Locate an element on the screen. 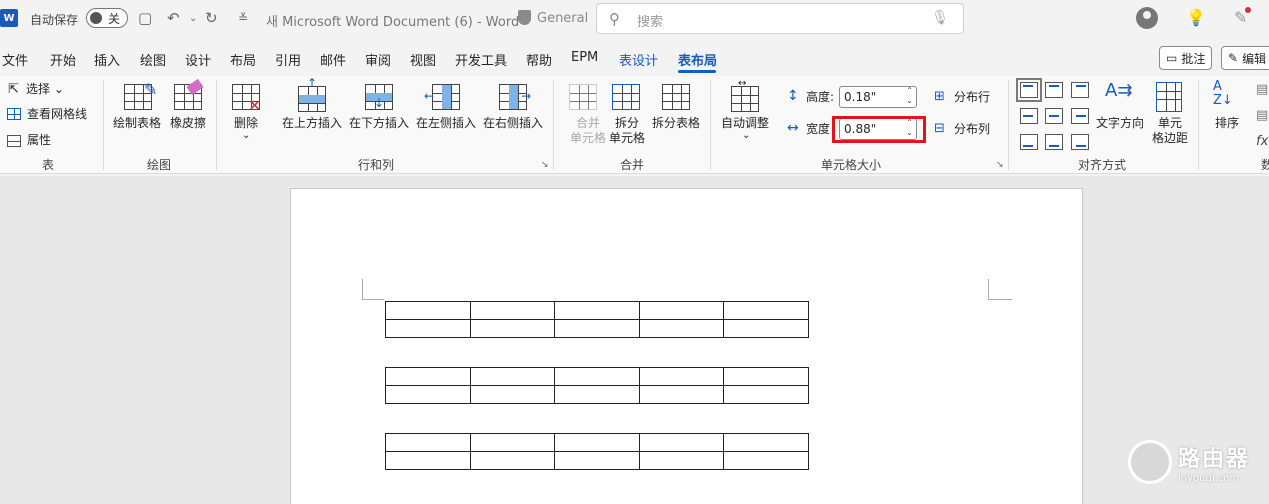 The image size is (1269, 504). tab-design: 设计 is located at coordinates (198, 59).